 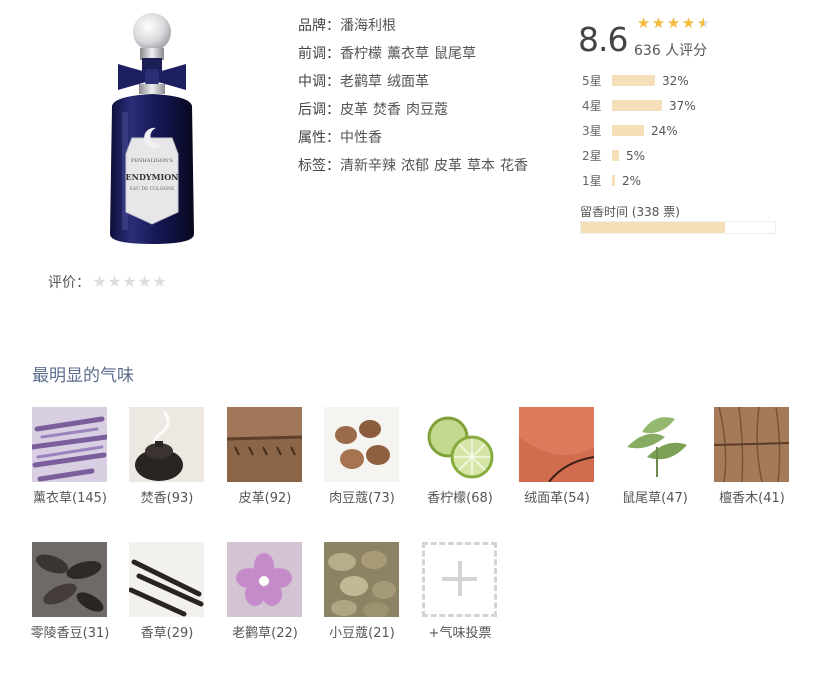 I want to click on rating-votes: 636 人评分, so click(x=670, y=50).